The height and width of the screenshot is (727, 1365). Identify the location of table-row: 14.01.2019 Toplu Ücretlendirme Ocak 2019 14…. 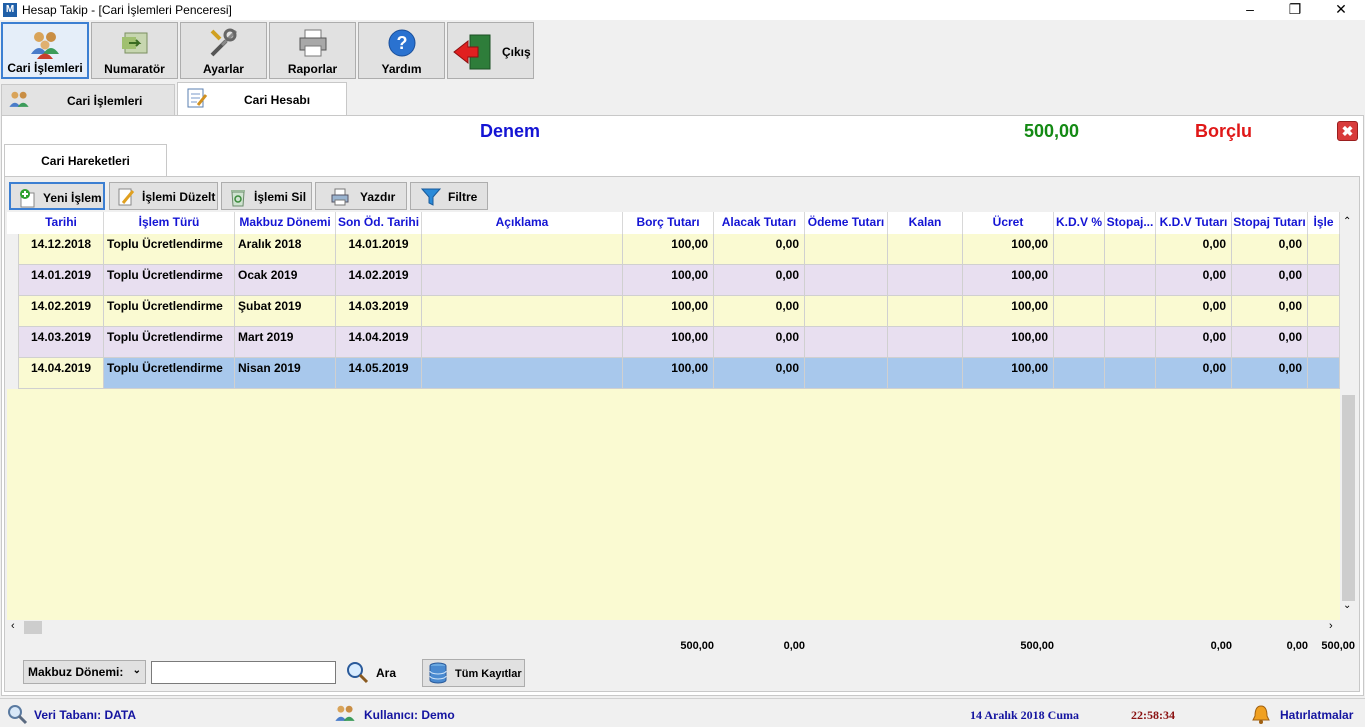
(673, 280).